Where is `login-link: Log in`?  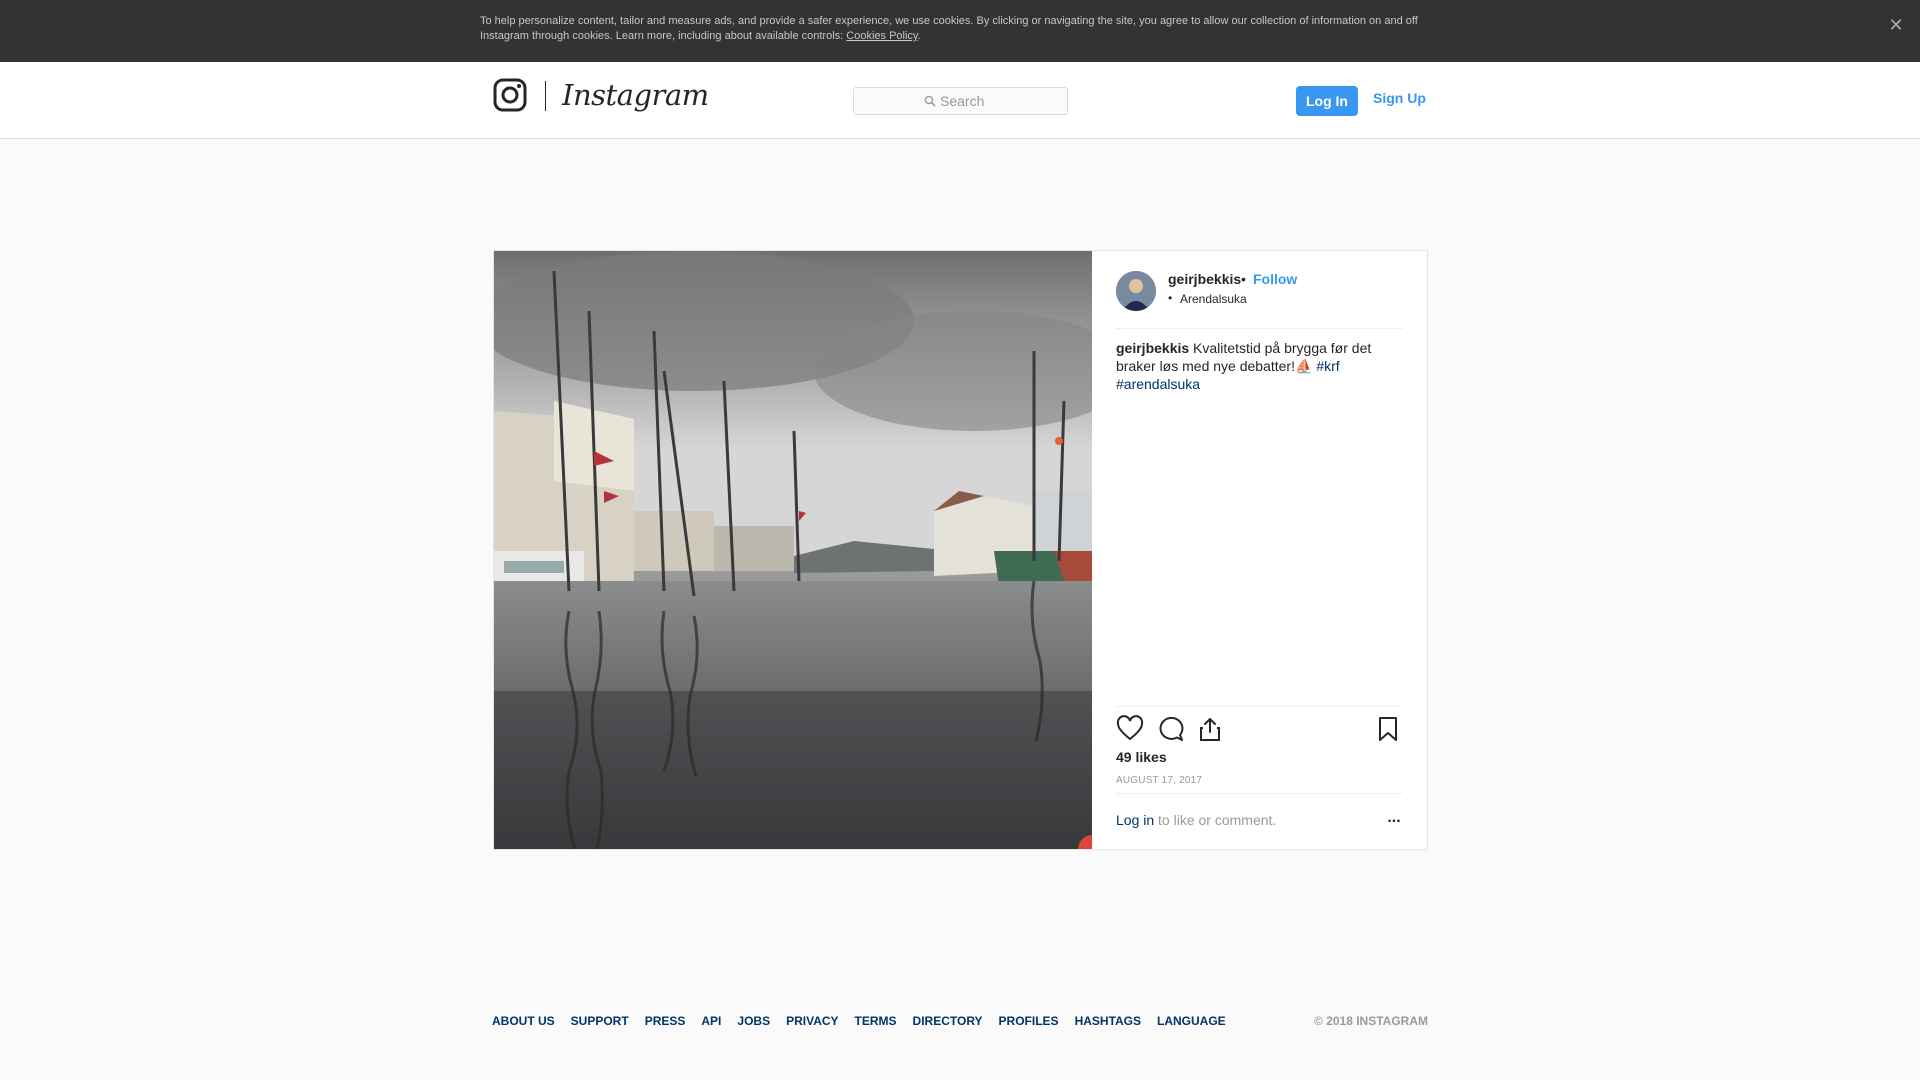 login-link: Log in is located at coordinates (1135, 820).